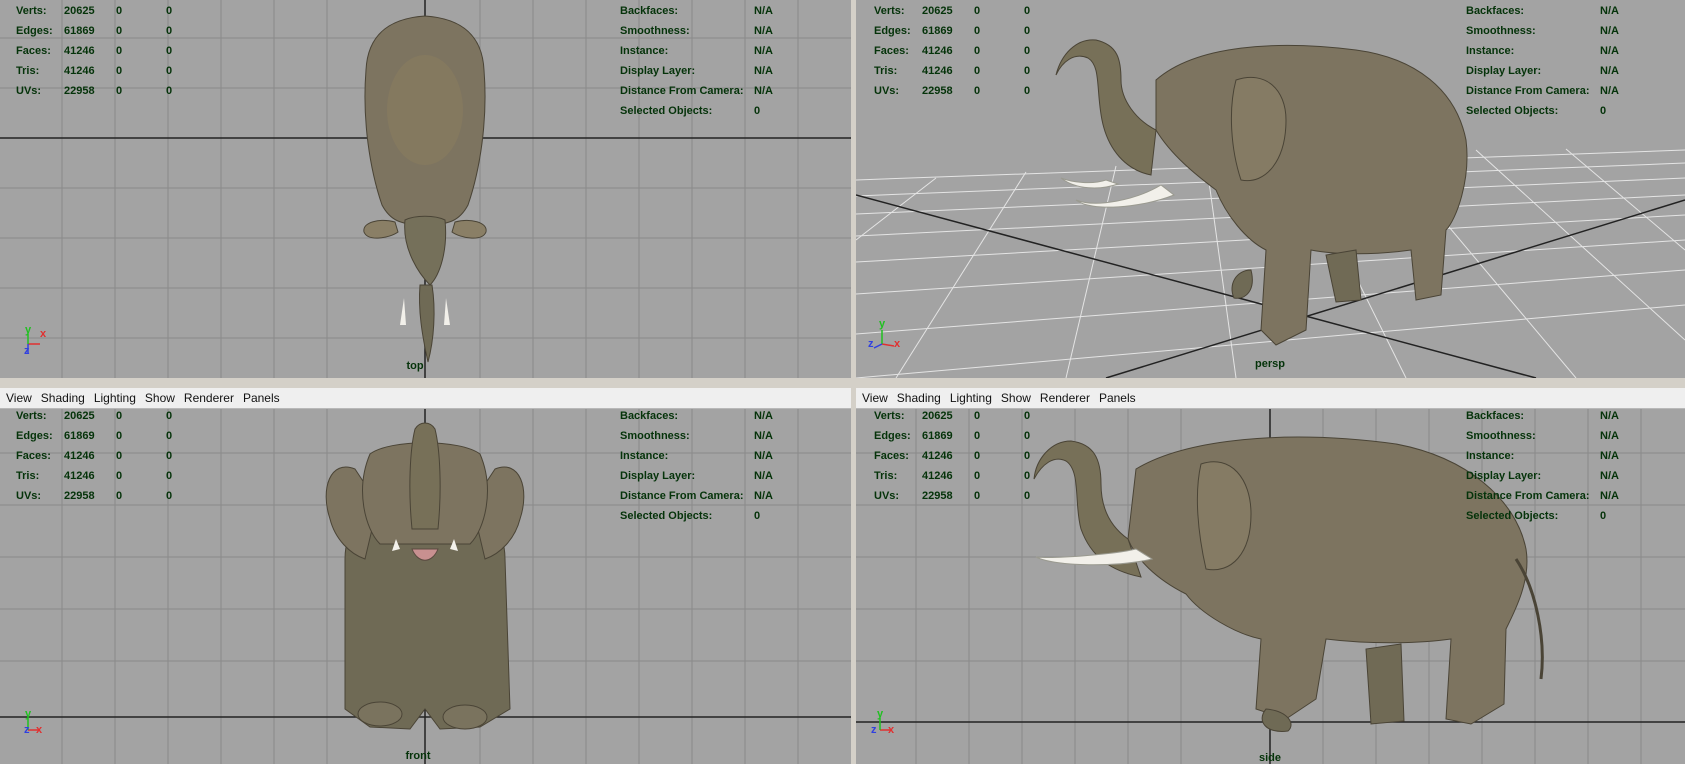  Describe the element at coordinates (888, 340) in the screenshot. I see `axis-indicator-persp: X Y Z` at that location.